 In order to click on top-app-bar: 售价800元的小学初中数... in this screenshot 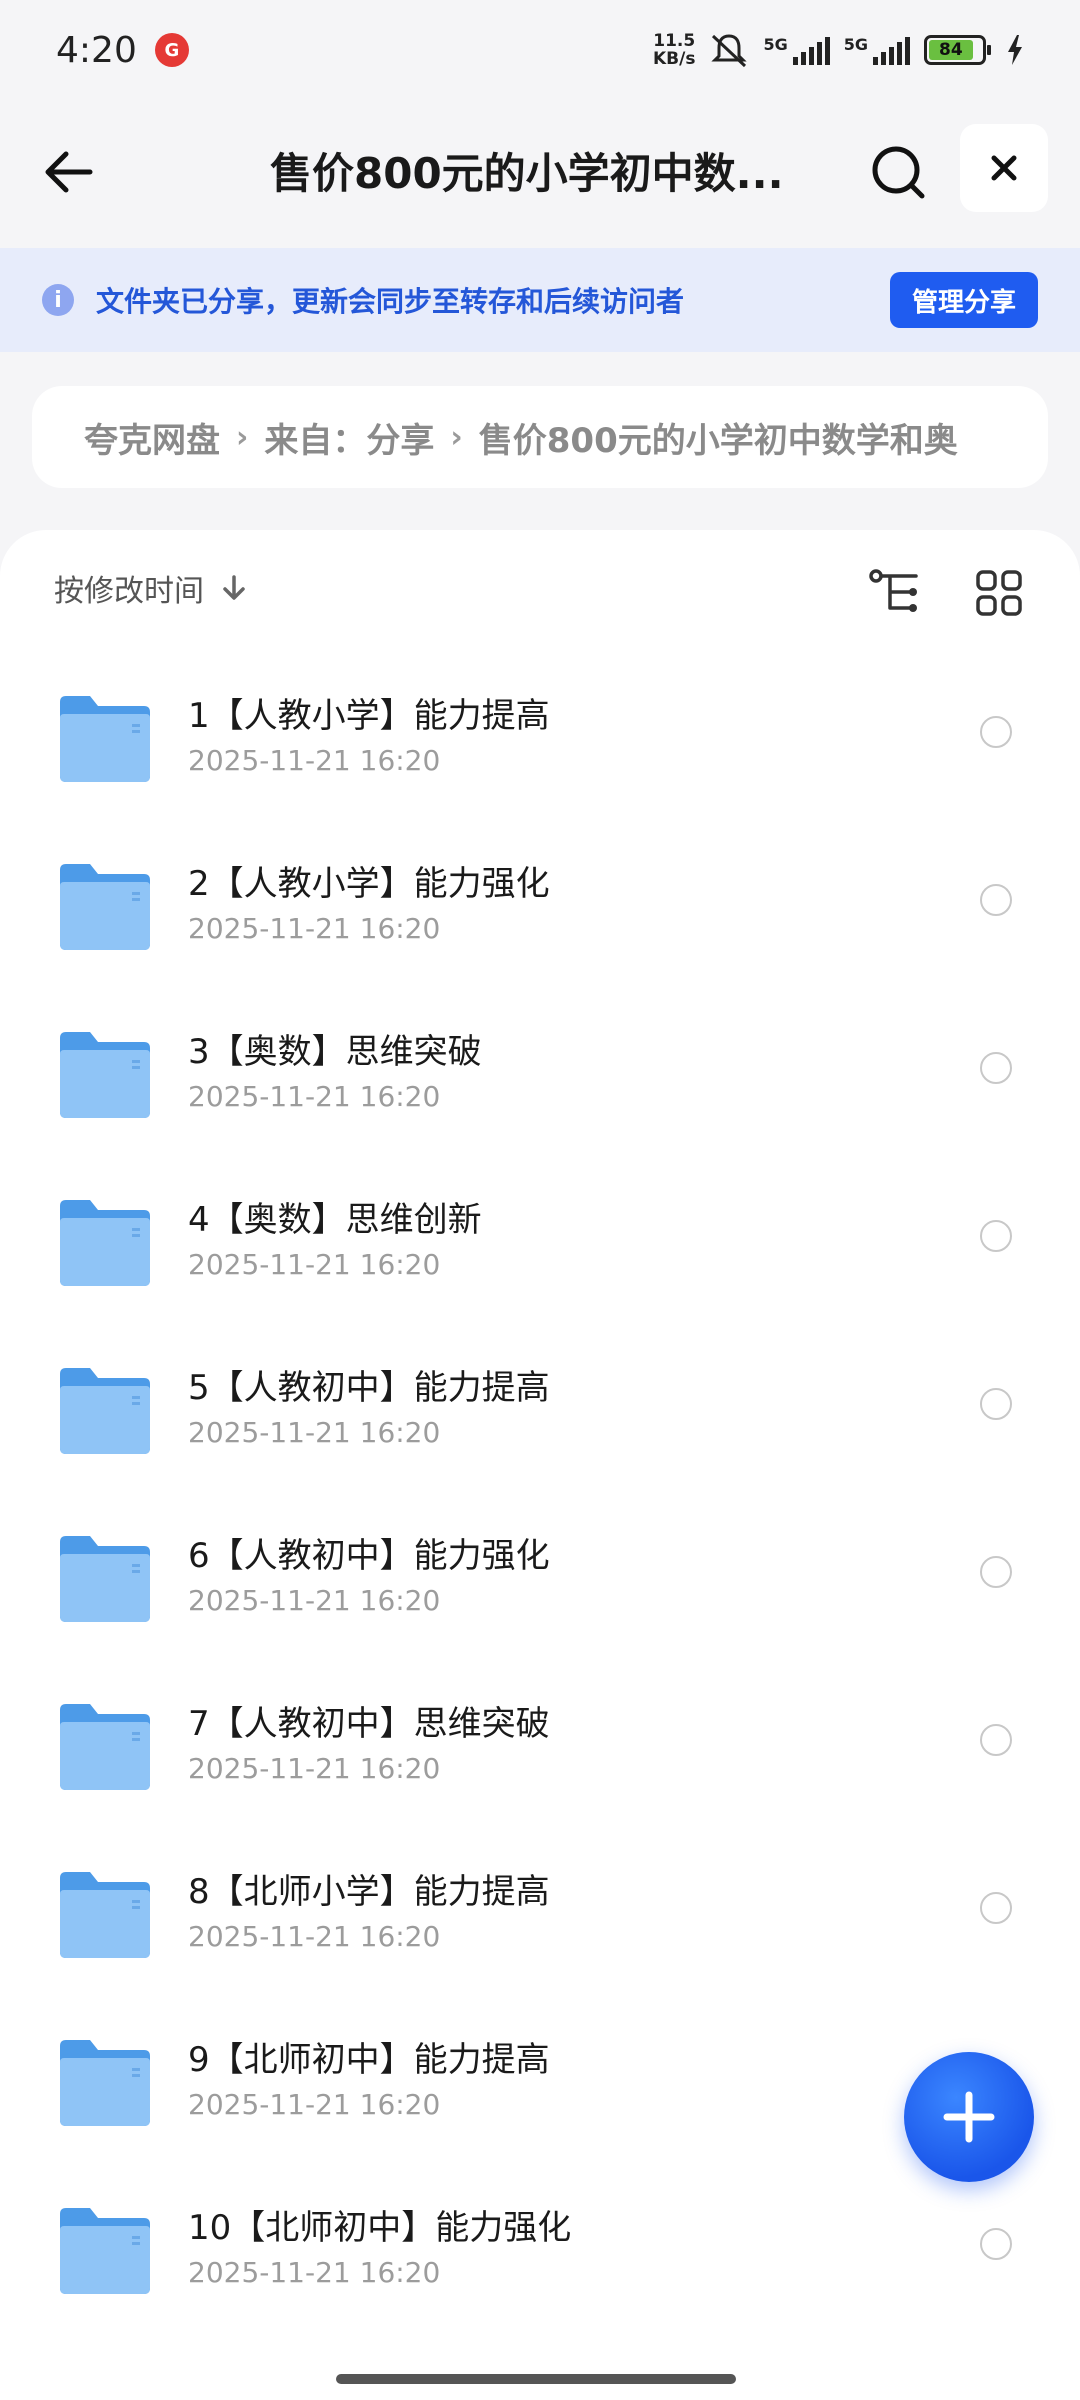, I will do `click(540, 170)`.